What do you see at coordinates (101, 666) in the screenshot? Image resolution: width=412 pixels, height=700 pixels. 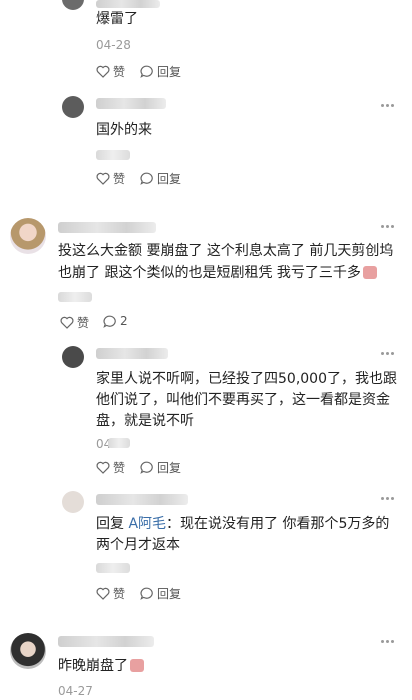 I see `comment-text: 昨晚崩盘了` at bounding box center [101, 666].